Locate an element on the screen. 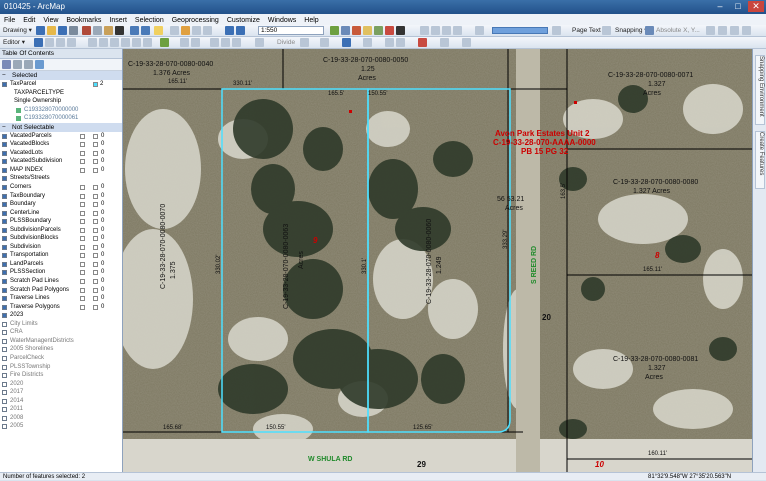  line-icon is located at coordinates (196, 30).